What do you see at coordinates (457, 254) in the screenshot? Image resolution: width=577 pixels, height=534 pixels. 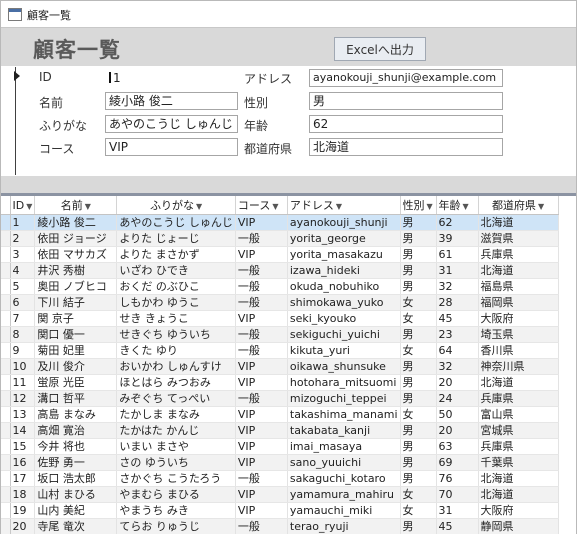 I see `cell-age: 61` at bounding box center [457, 254].